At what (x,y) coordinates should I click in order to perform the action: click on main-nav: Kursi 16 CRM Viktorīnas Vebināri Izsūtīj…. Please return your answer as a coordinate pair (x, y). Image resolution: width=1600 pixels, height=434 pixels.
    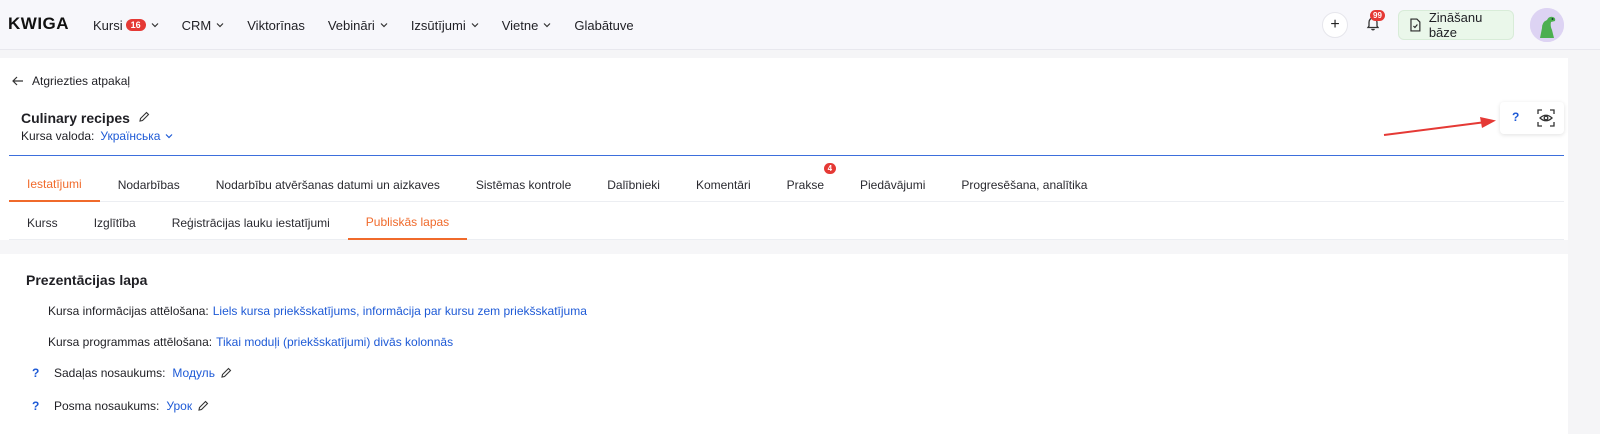
    Looking at the image, I should click on (375, 25).